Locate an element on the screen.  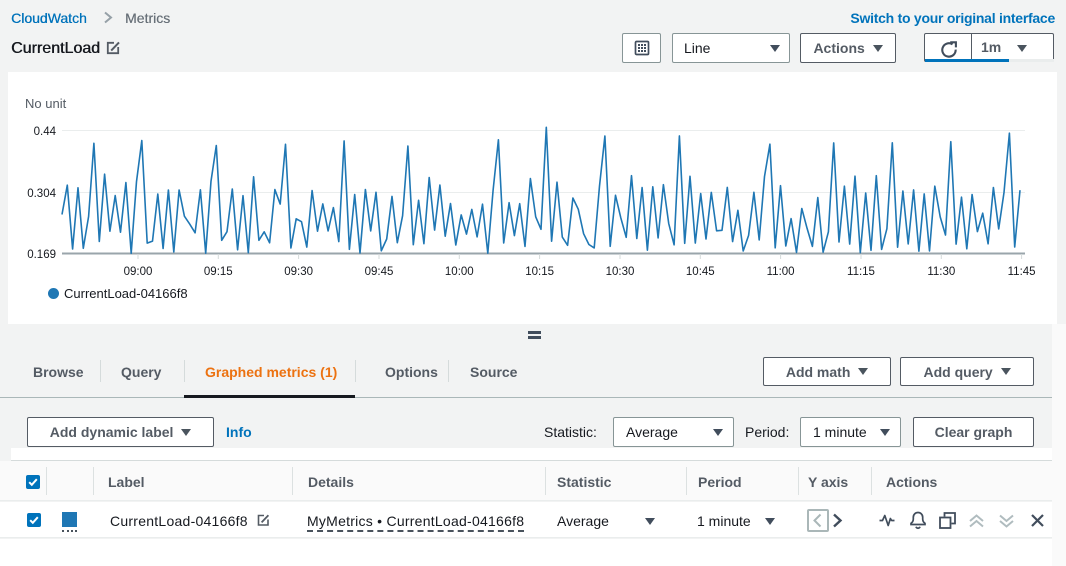
svg-text: 11:30 is located at coordinates (941, 272).